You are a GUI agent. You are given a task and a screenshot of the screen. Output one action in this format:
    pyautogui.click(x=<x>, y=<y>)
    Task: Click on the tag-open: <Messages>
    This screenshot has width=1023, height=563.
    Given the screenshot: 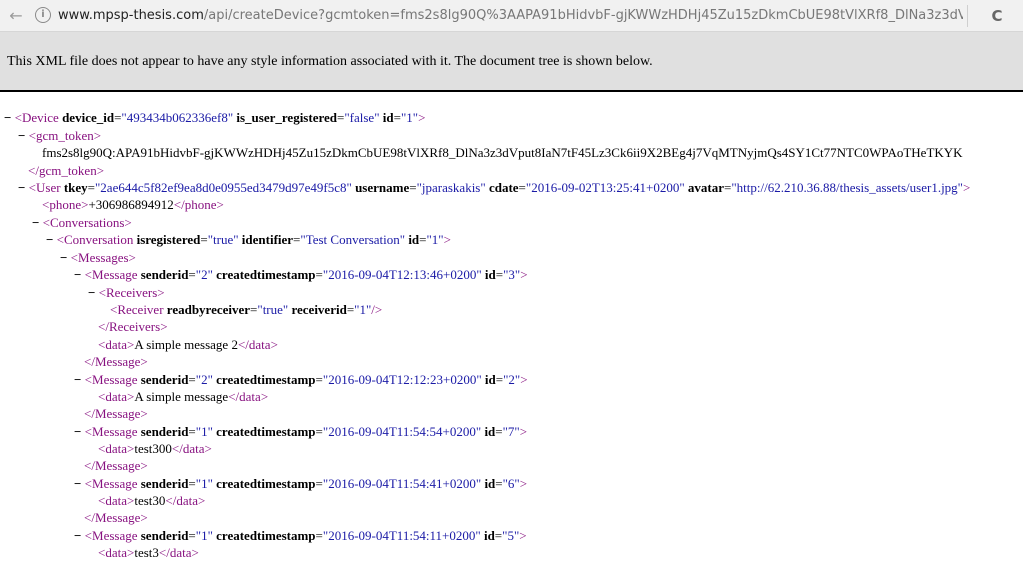 What is the action you would take?
    pyautogui.click(x=103, y=257)
    